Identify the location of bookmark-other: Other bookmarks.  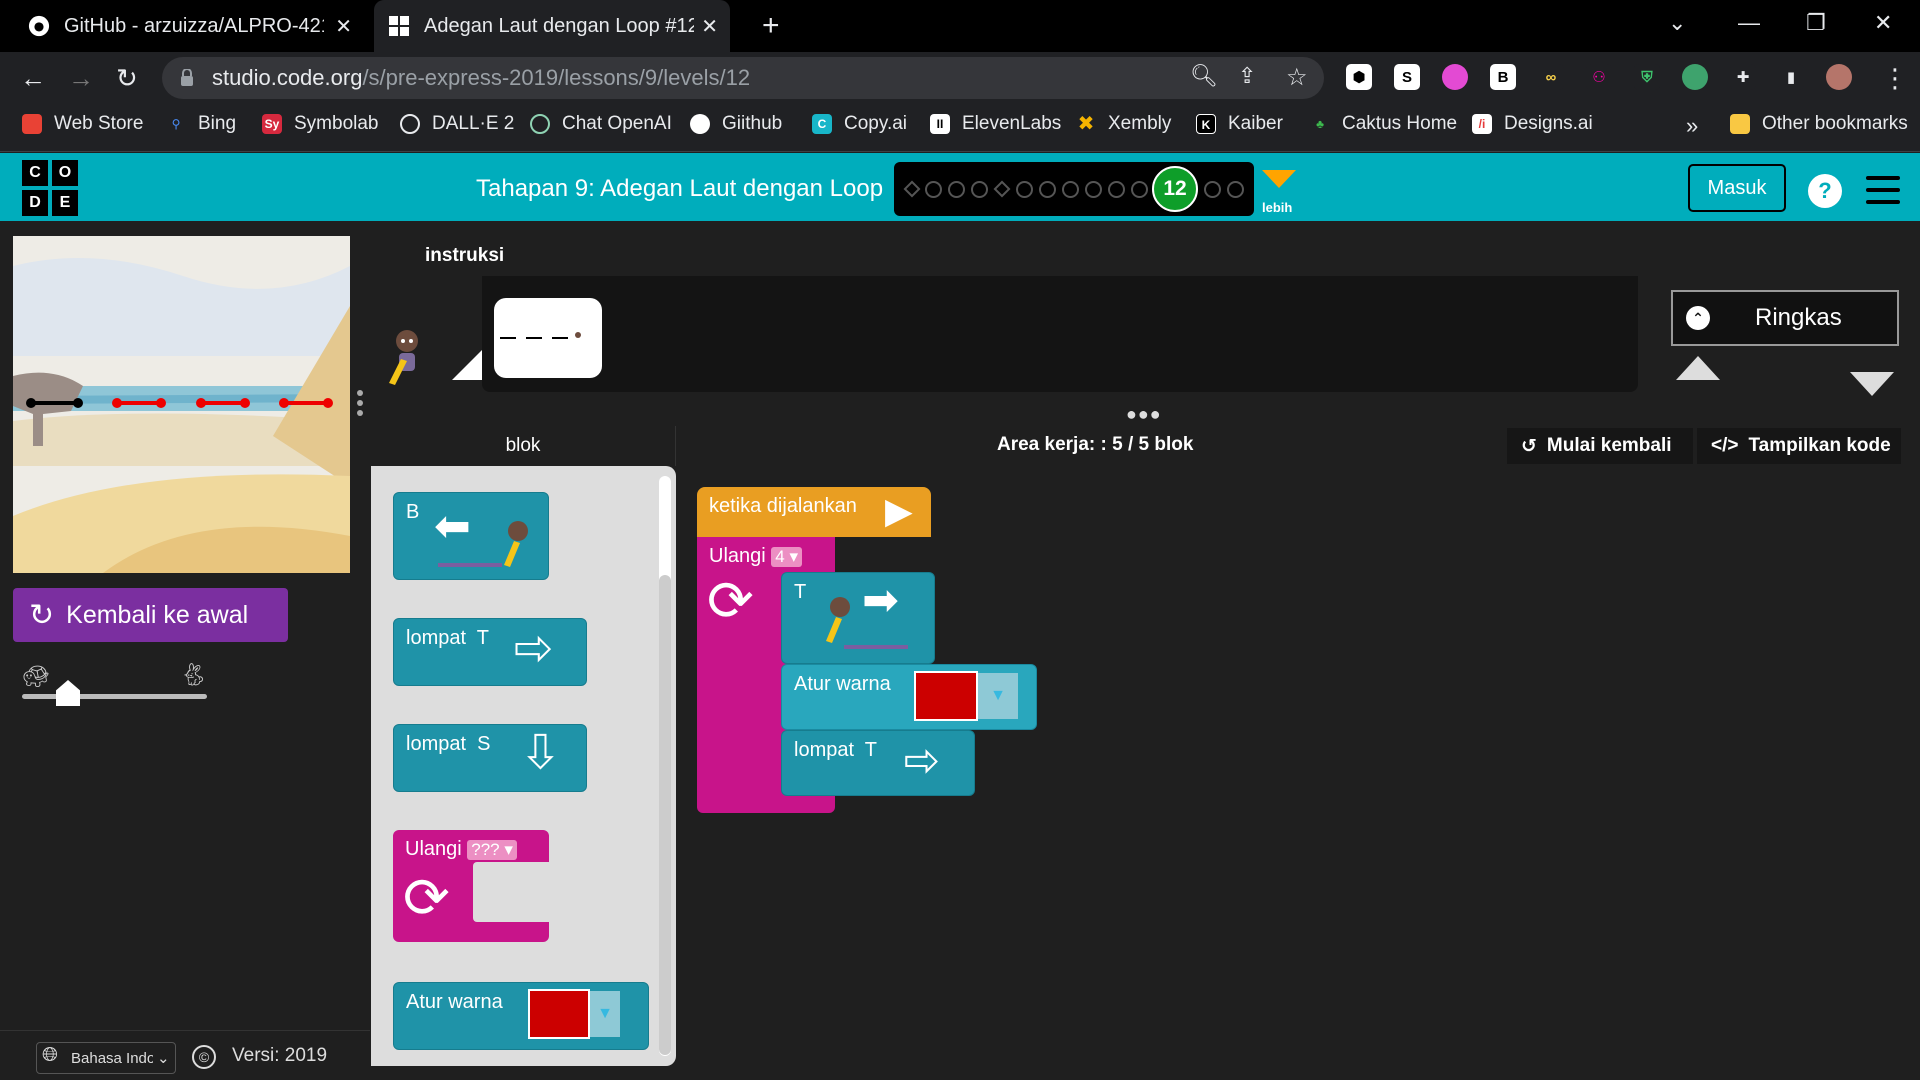
(1819, 124).